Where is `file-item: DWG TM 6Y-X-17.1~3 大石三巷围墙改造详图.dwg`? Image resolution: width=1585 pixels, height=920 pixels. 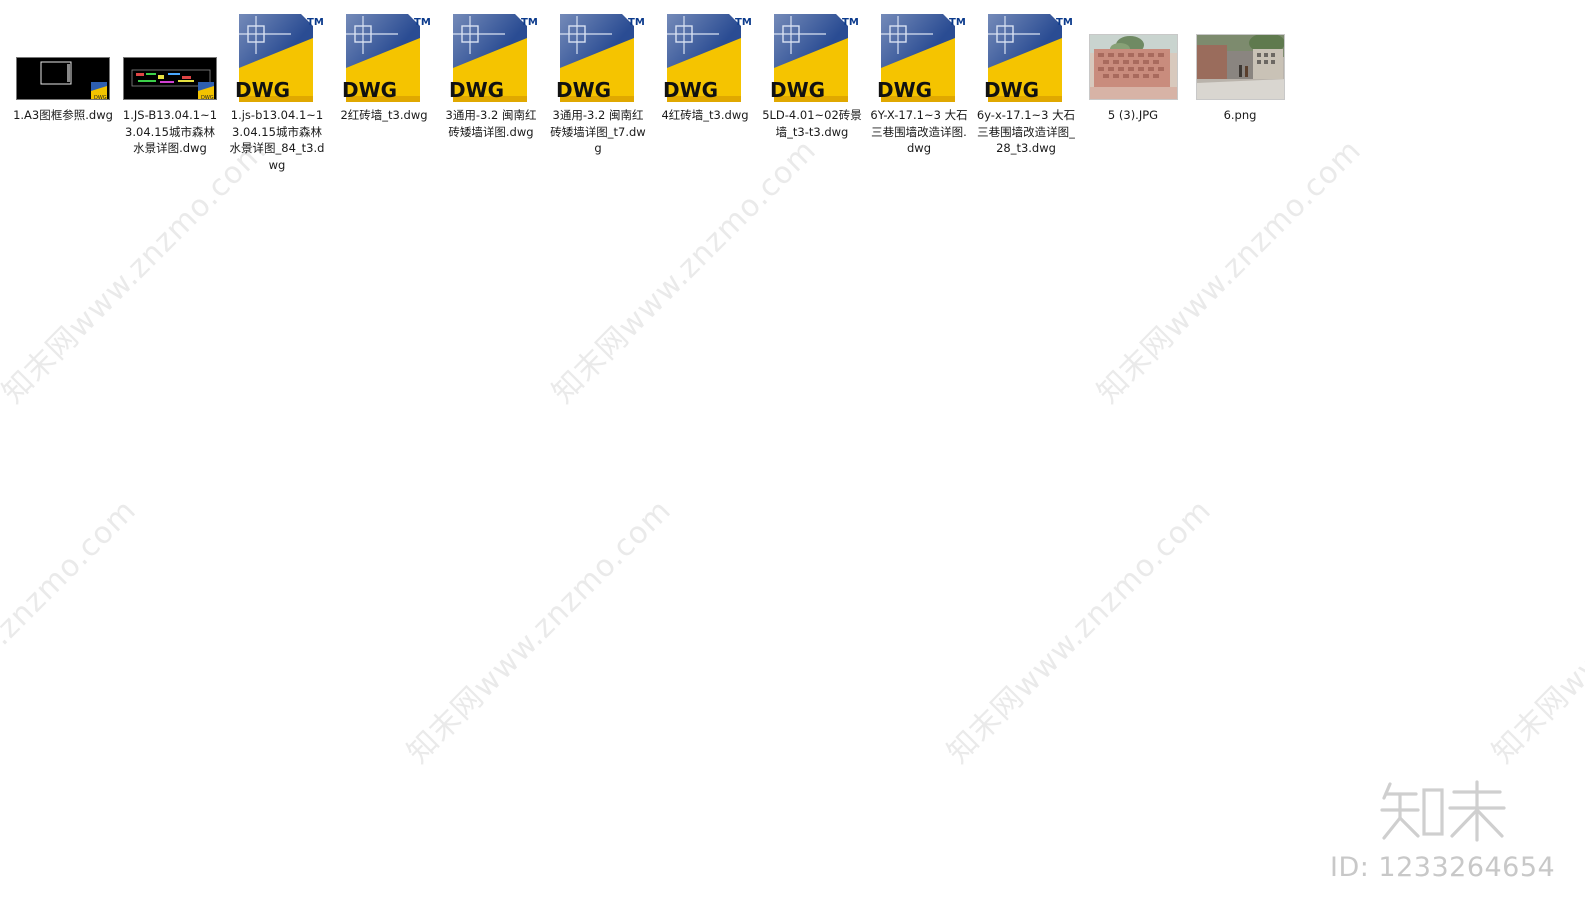 file-item: DWG TM 6Y-X-17.1~3 大石三巷围墙改造详图.dwg is located at coordinates (919, 93).